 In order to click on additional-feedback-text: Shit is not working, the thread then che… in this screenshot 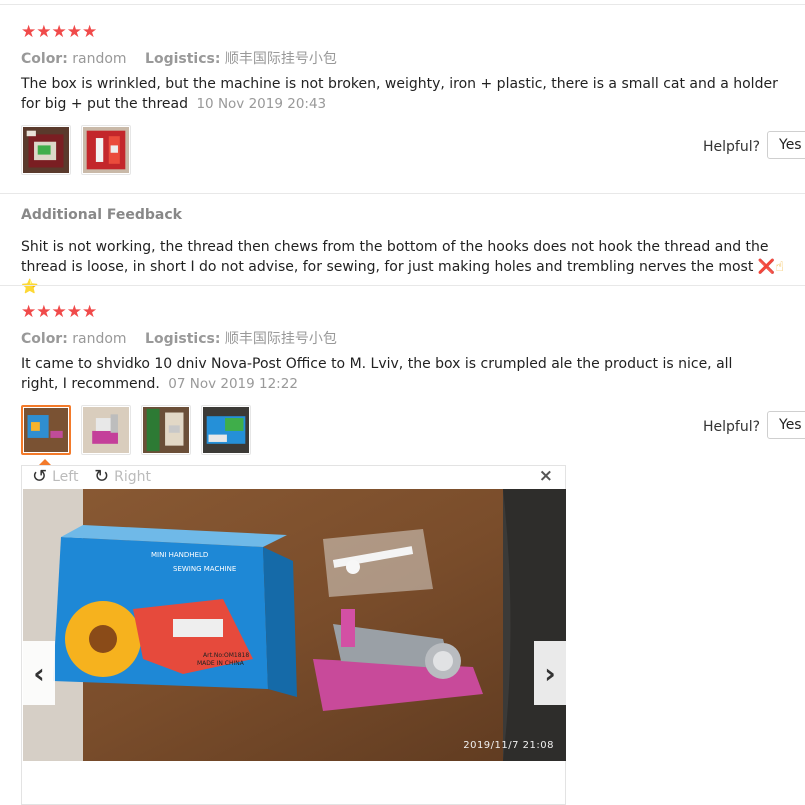, I will do `click(406, 267)`.